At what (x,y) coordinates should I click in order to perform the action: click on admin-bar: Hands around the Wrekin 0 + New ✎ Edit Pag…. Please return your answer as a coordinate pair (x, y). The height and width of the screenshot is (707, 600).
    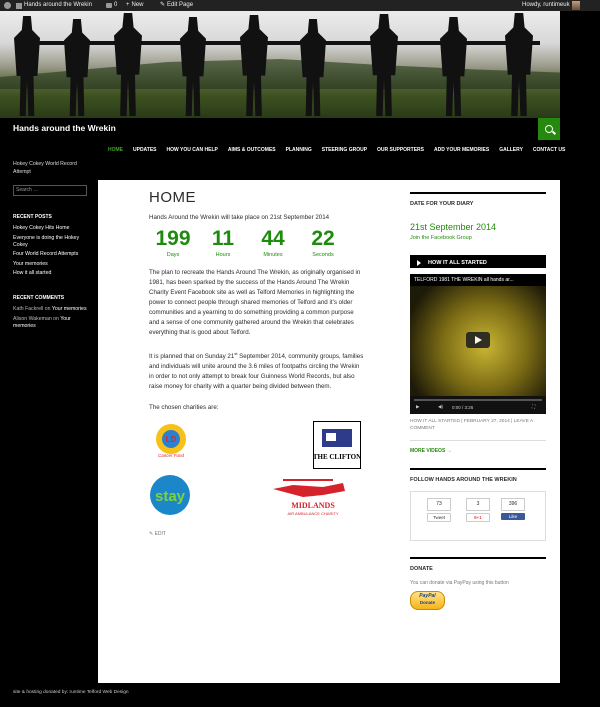
    Looking at the image, I should click on (300, 5).